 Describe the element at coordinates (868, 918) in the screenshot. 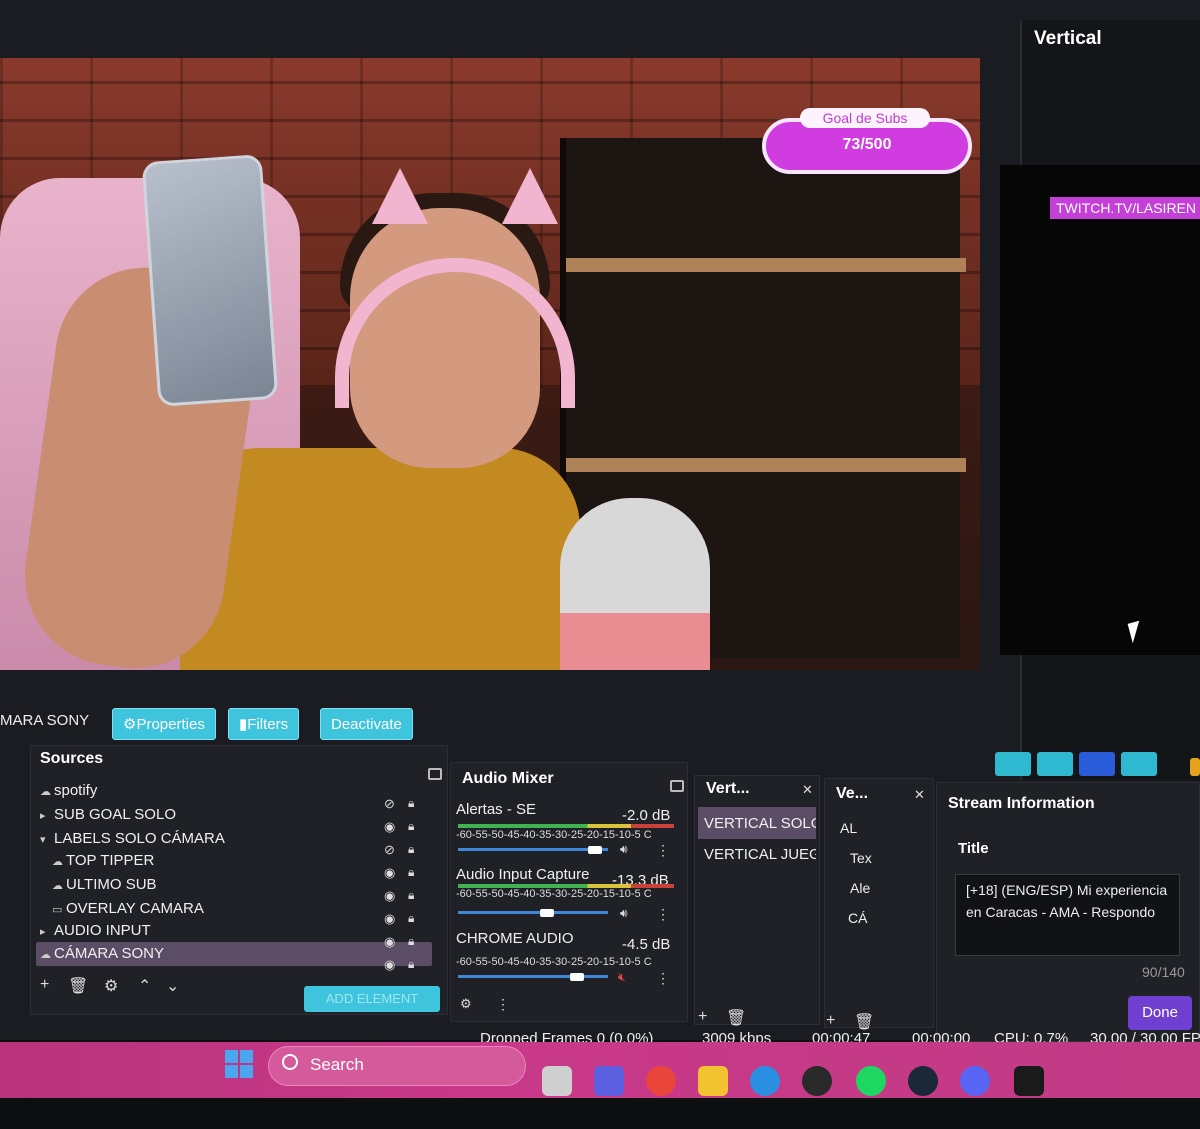

I see `vertical-source-item: CÁ` at that location.